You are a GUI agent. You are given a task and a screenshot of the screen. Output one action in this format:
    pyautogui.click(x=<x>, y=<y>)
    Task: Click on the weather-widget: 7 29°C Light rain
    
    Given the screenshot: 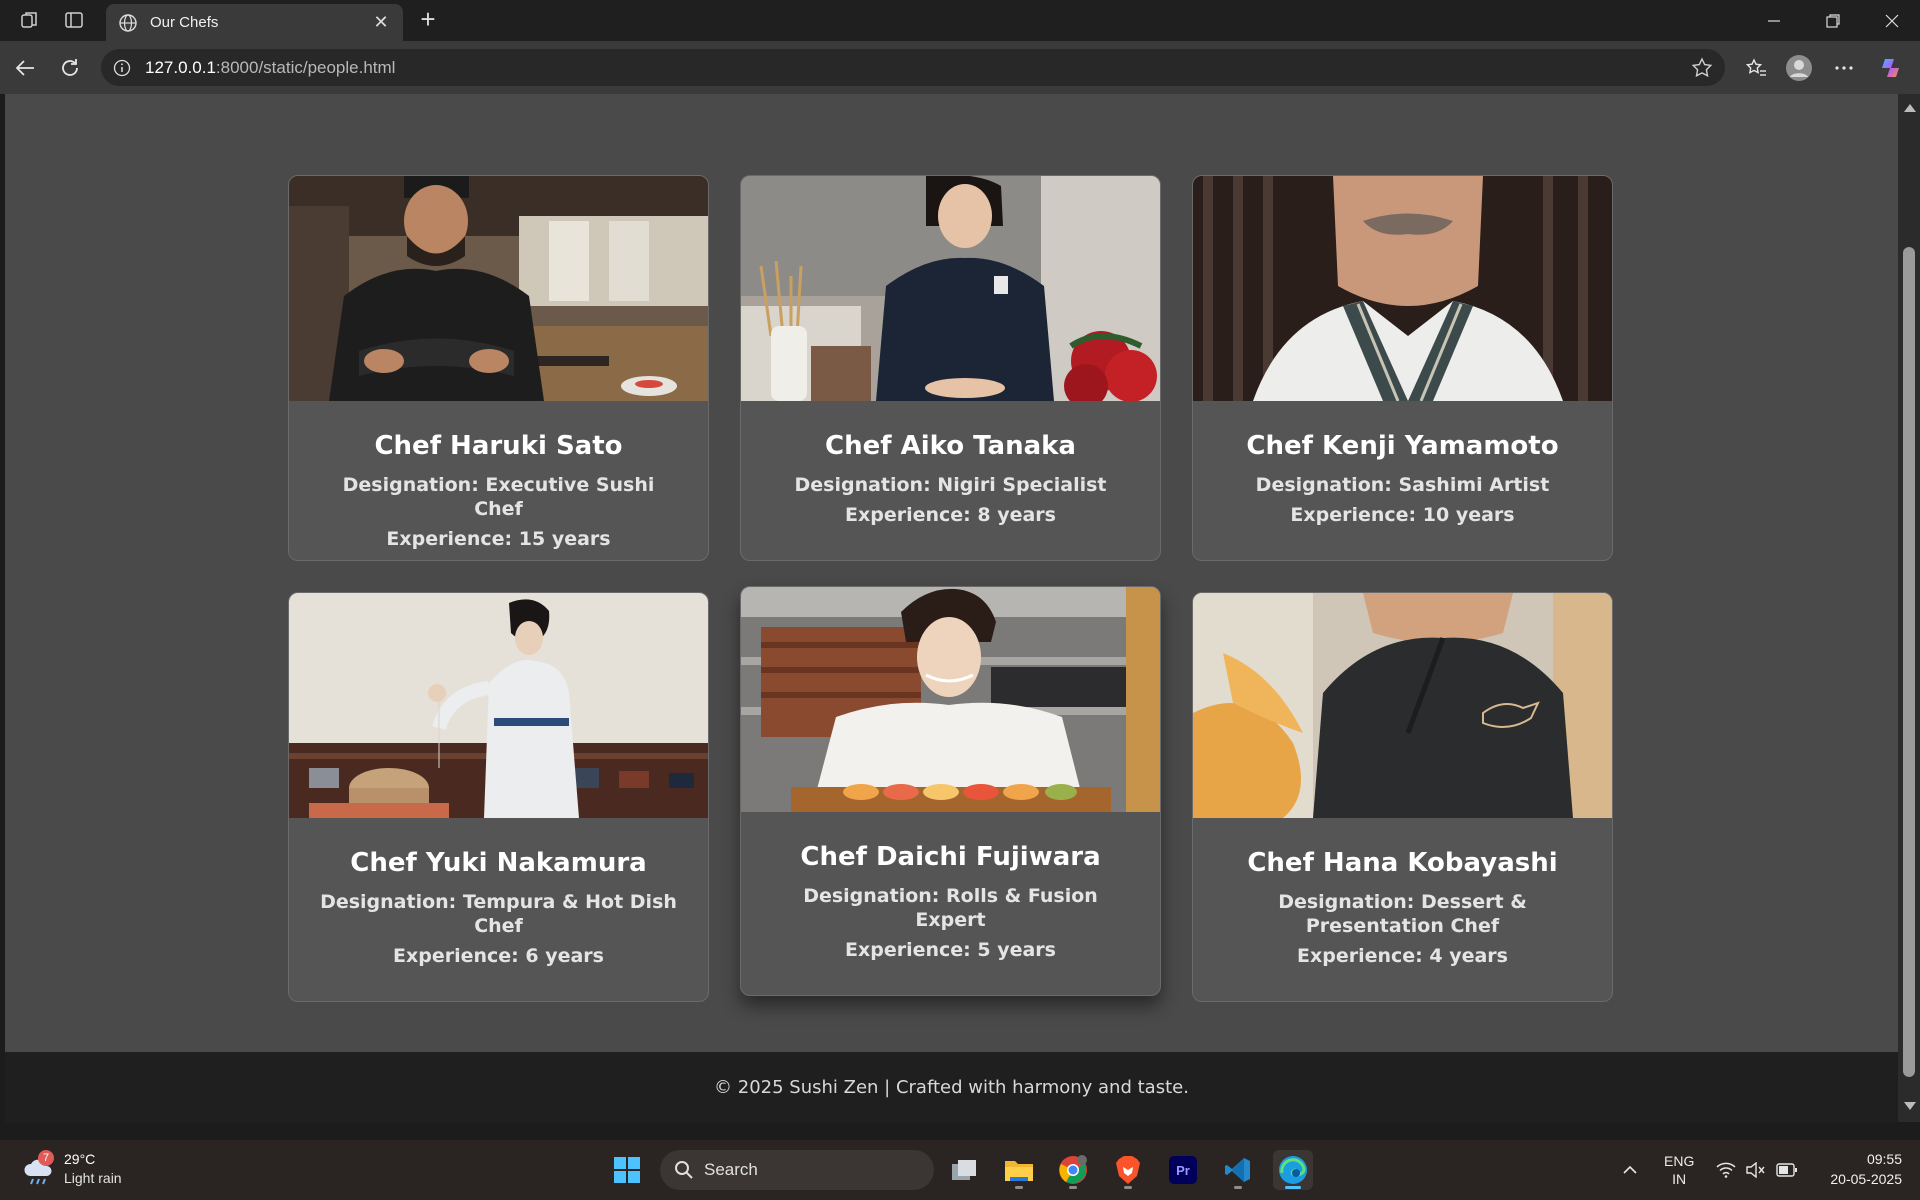 What is the action you would take?
    pyautogui.click(x=82, y=1170)
    